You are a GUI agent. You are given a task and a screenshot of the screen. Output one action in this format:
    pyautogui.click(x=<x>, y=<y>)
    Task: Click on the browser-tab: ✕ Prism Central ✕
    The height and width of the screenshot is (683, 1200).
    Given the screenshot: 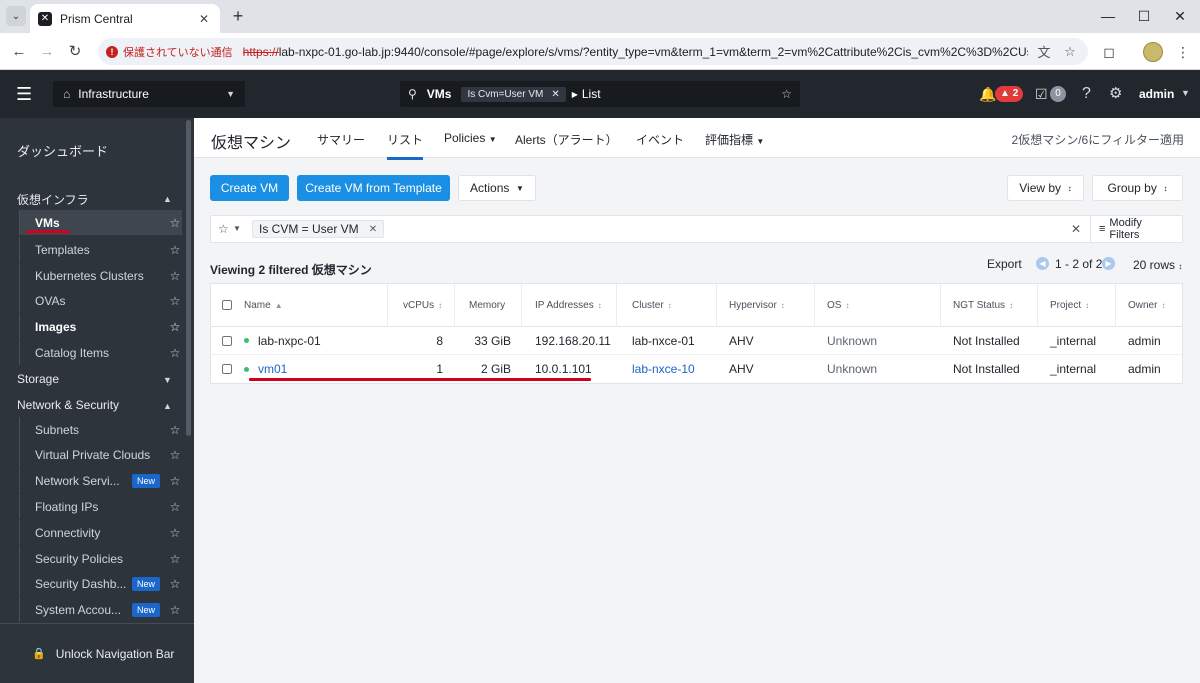 What is the action you would take?
    pyautogui.click(x=125, y=18)
    